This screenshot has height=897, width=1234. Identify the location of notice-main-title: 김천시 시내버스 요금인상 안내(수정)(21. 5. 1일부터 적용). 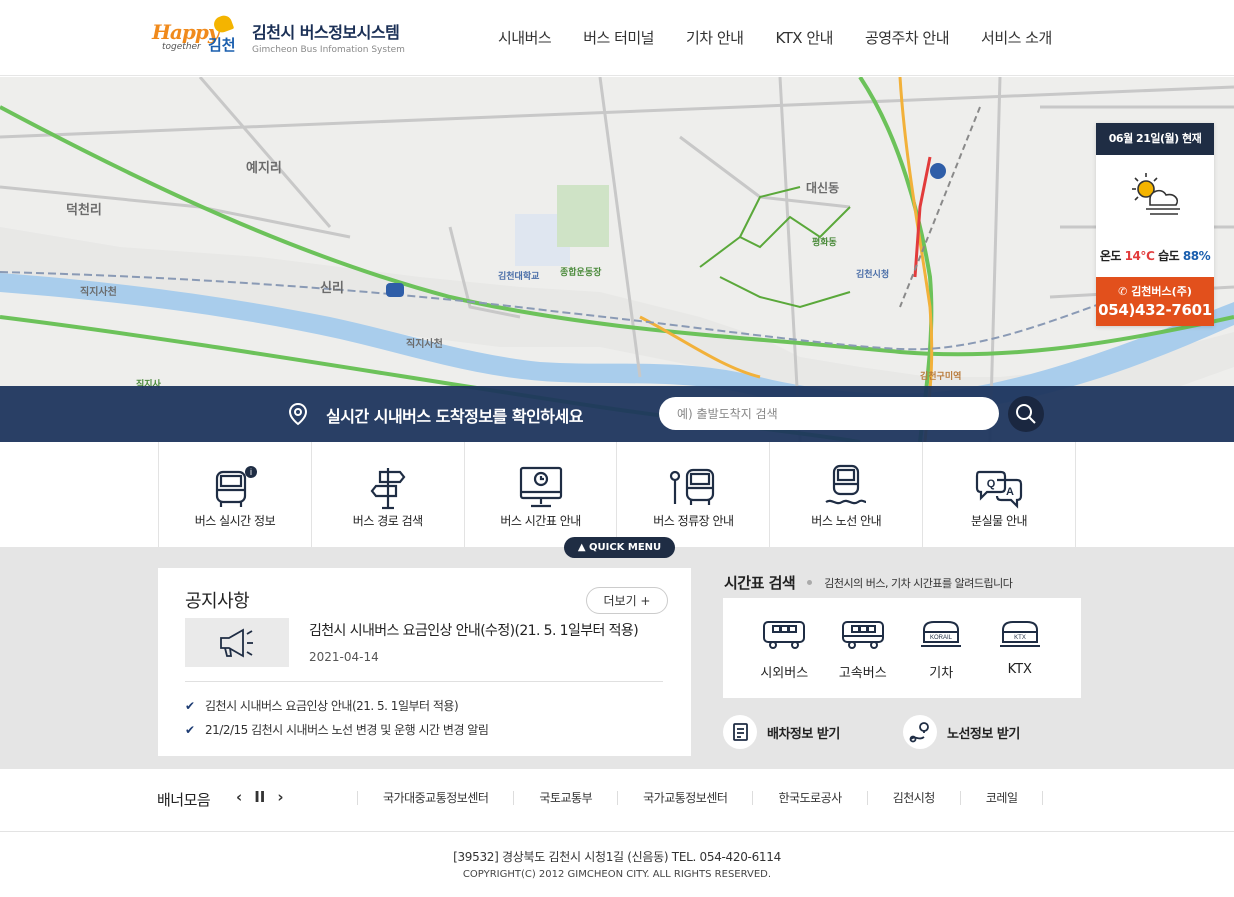
(474, 630).